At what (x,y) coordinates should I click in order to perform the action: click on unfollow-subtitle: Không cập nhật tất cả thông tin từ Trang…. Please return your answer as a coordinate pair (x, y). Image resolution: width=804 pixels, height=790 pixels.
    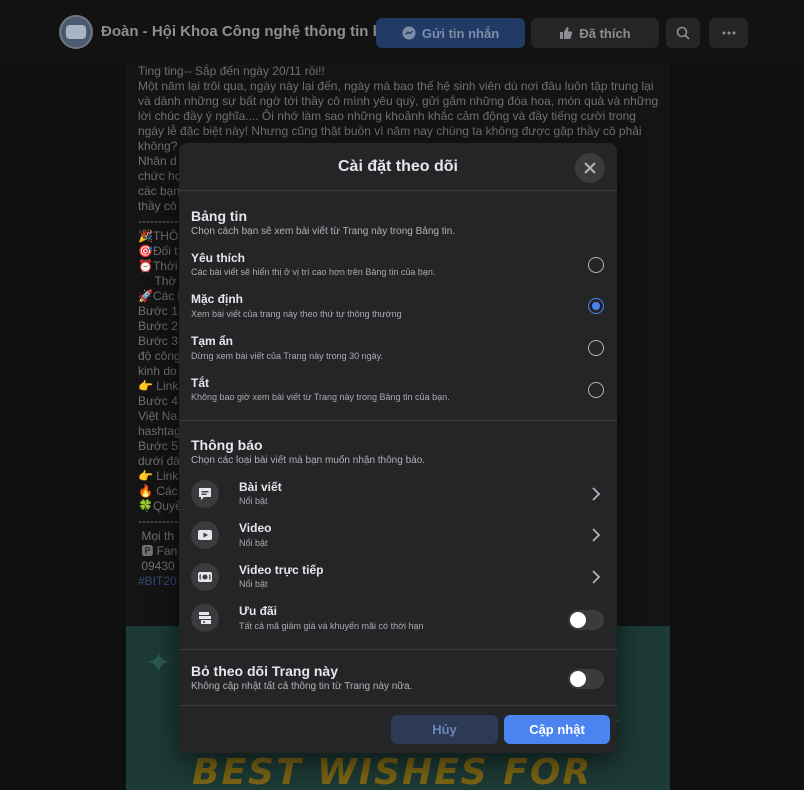
    Looking at the image, I should click on (302, 686).